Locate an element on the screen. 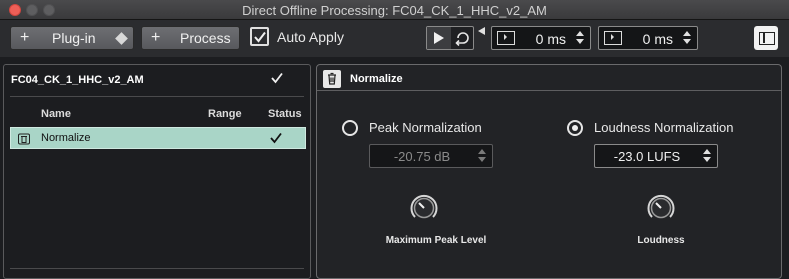 The width and height of the screenshot is (789, 279). delete-process-button is located at coordinates (332, 79).